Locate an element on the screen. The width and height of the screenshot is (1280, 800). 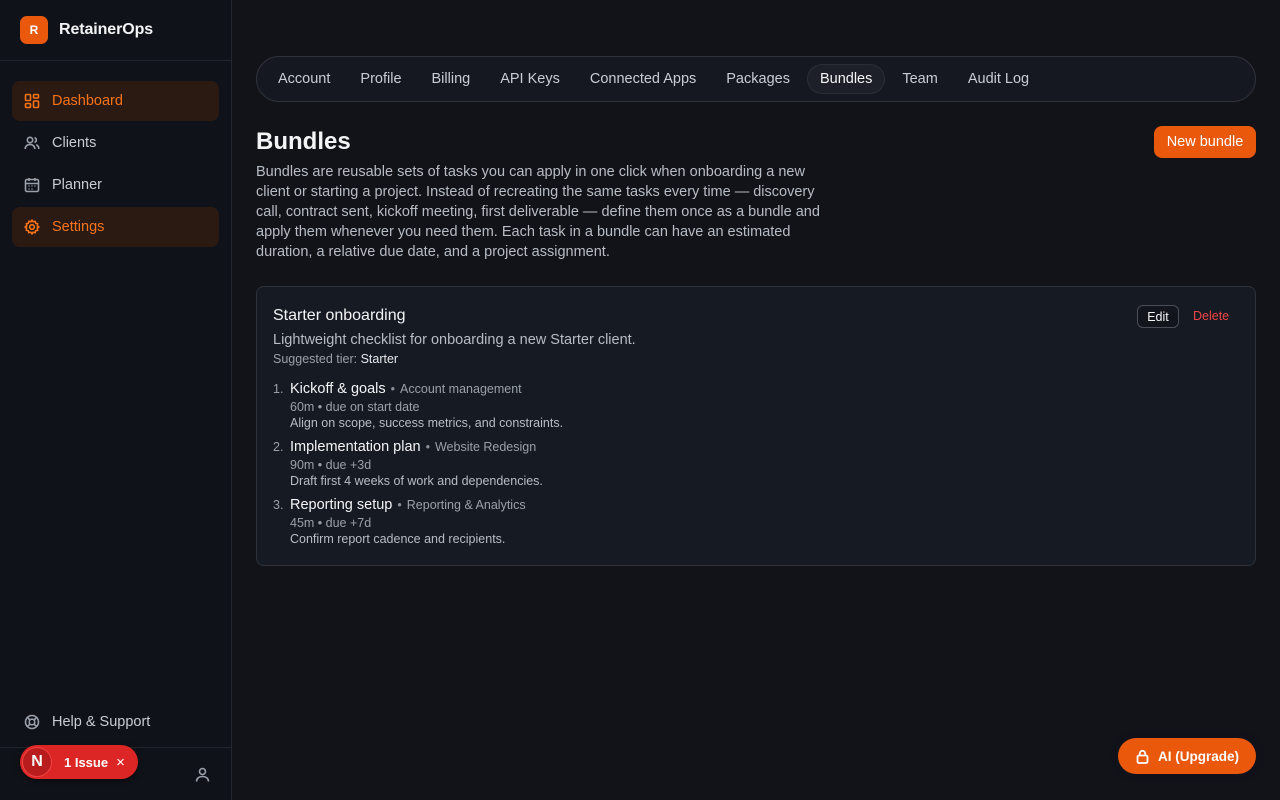
help-support-label: Help & Support is located at coordinates (101, 722).